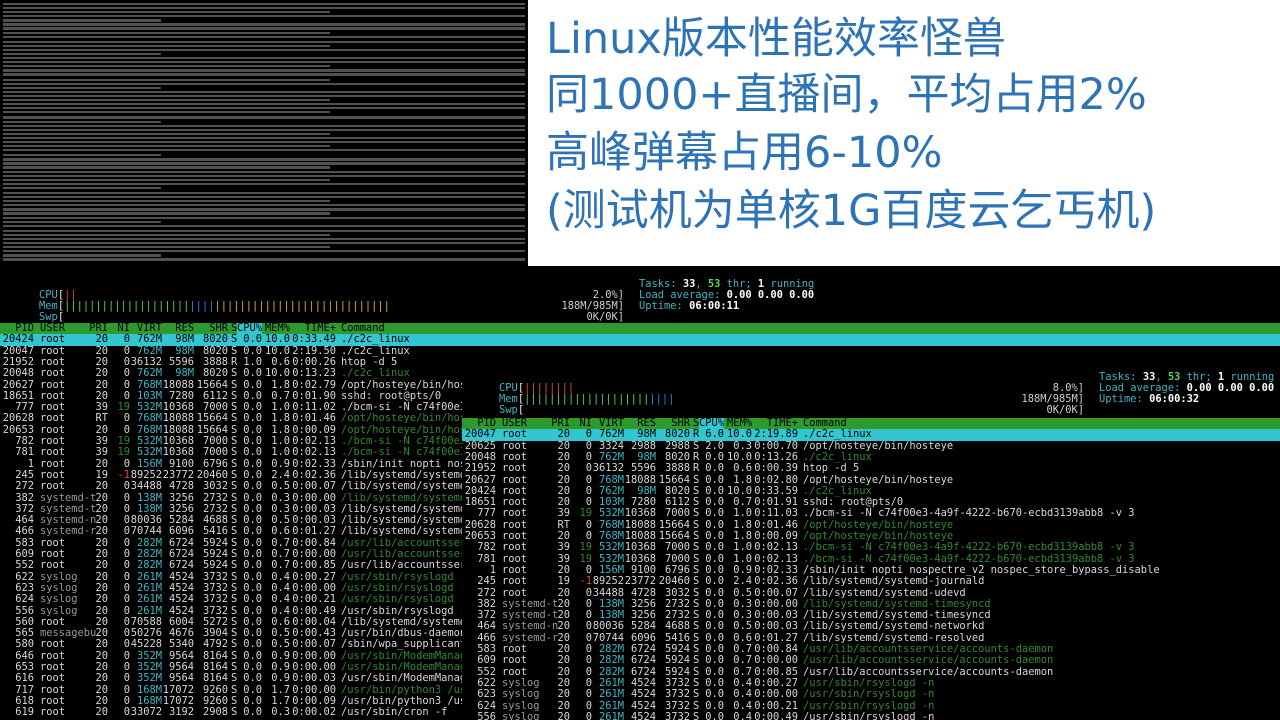 The height and width of the screenshot is (720, 1280). I want to click on cell-shr: 7000, so click(677, 513).